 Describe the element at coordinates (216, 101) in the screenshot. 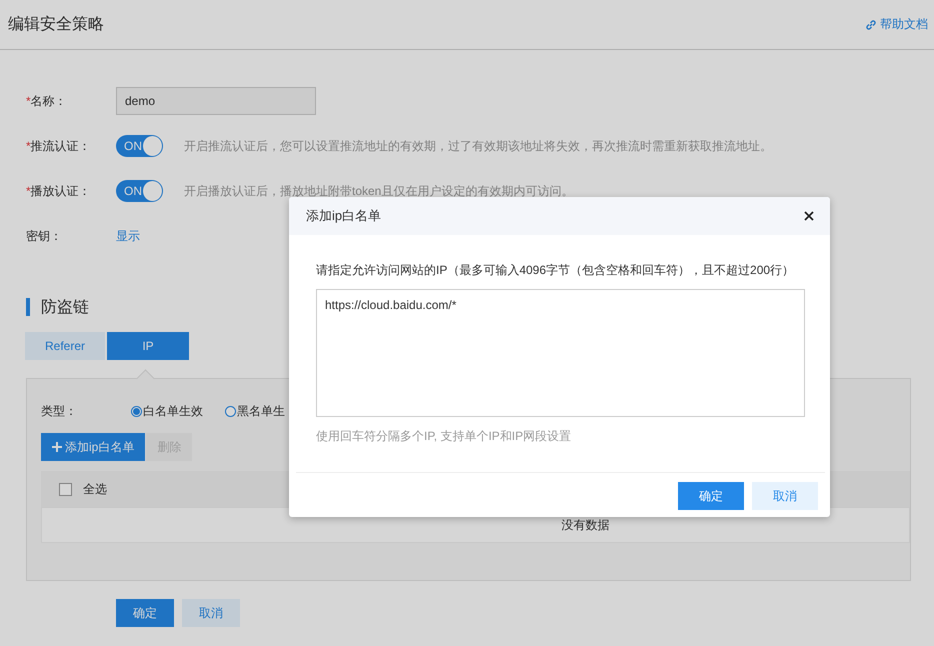

I see `name-field: demo` at that location.